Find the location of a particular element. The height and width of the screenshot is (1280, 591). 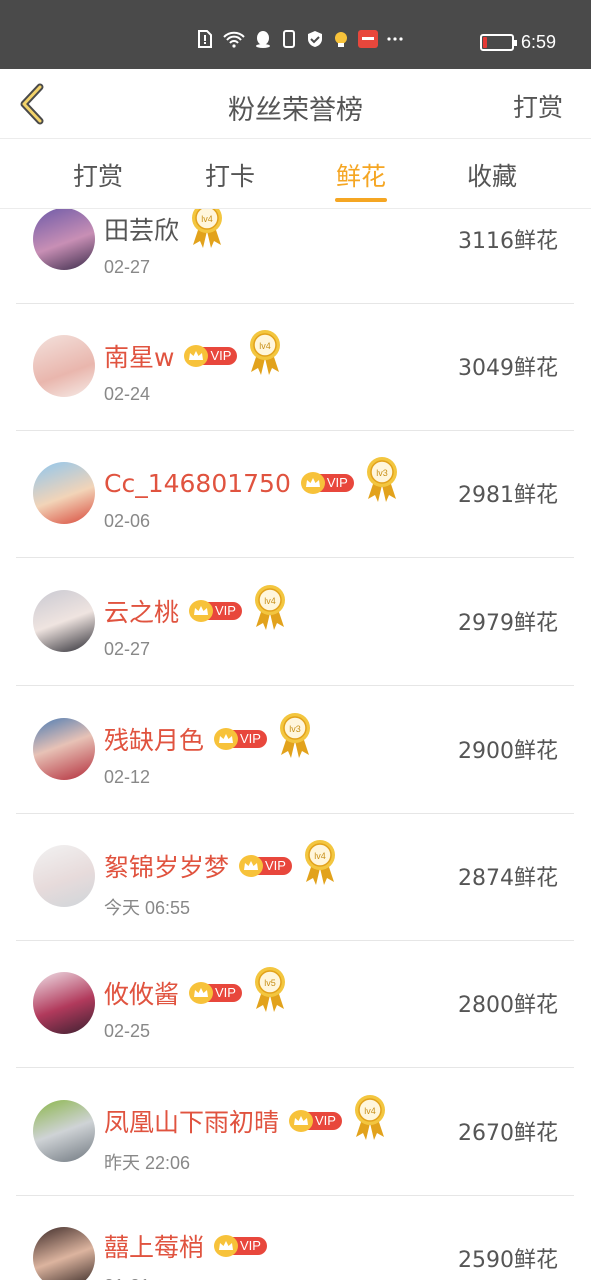

status-bar: 6:59 is located at coordinates (295, 34).